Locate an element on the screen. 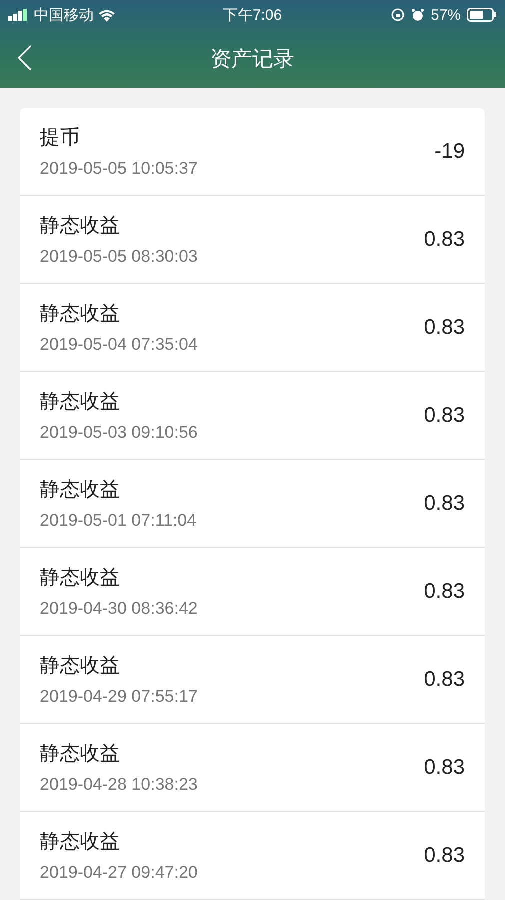  rotation-lock-icon is located at coordinates (397, 15).